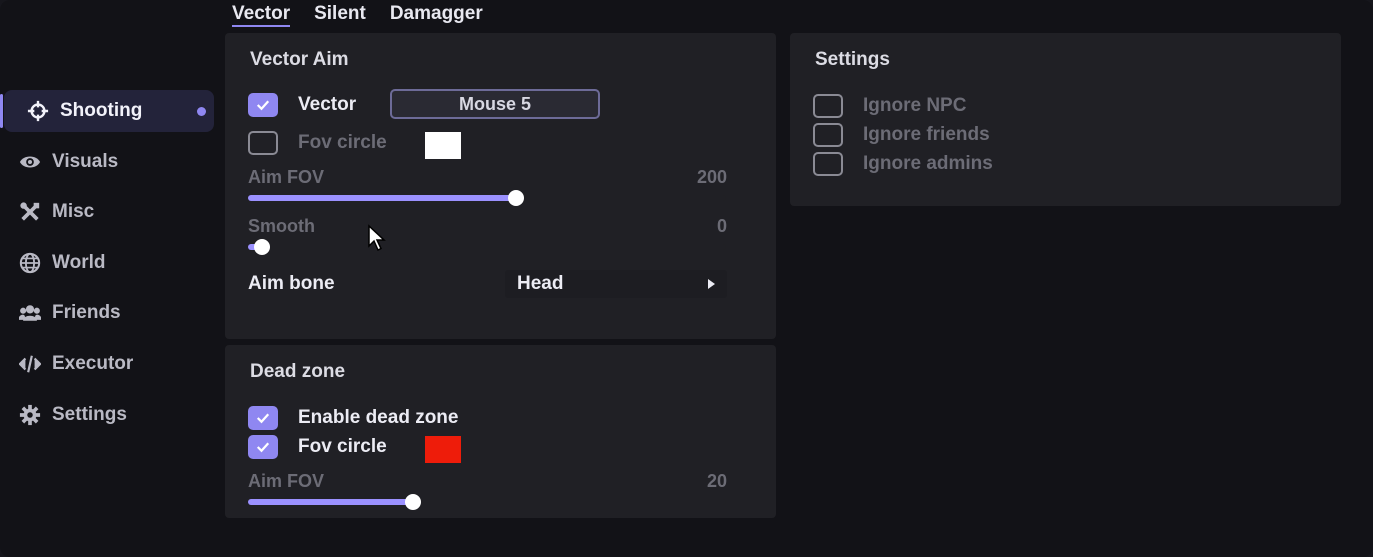 The width and height of the screenshot is (1373, 557). I want to click on ignore-friends-checkbox, so click(828, 135).